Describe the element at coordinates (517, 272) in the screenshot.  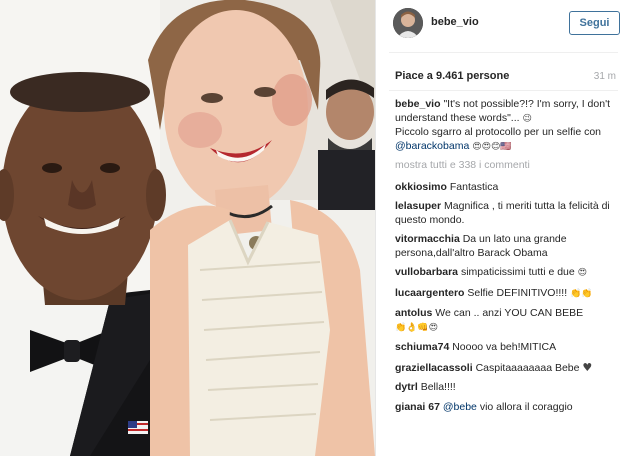
I see `comment-text: simpaticissimi tutti e due` at that location.